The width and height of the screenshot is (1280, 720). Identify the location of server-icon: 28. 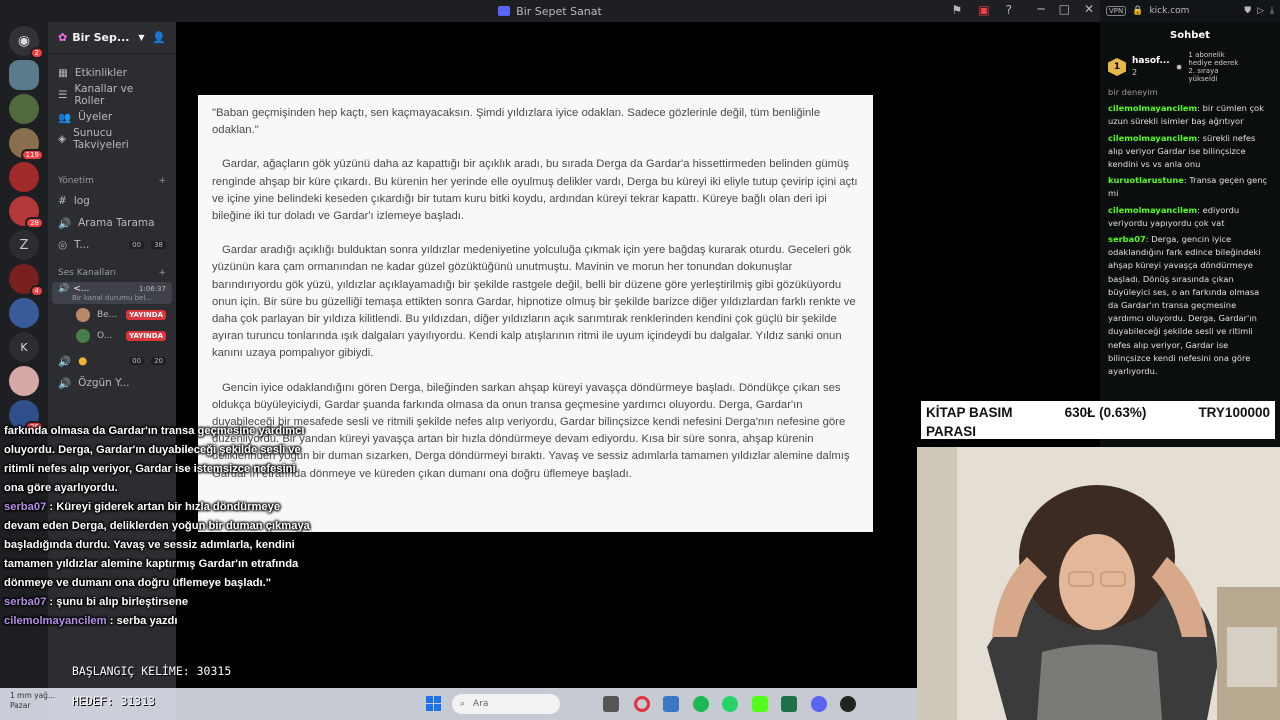
(26, 212).